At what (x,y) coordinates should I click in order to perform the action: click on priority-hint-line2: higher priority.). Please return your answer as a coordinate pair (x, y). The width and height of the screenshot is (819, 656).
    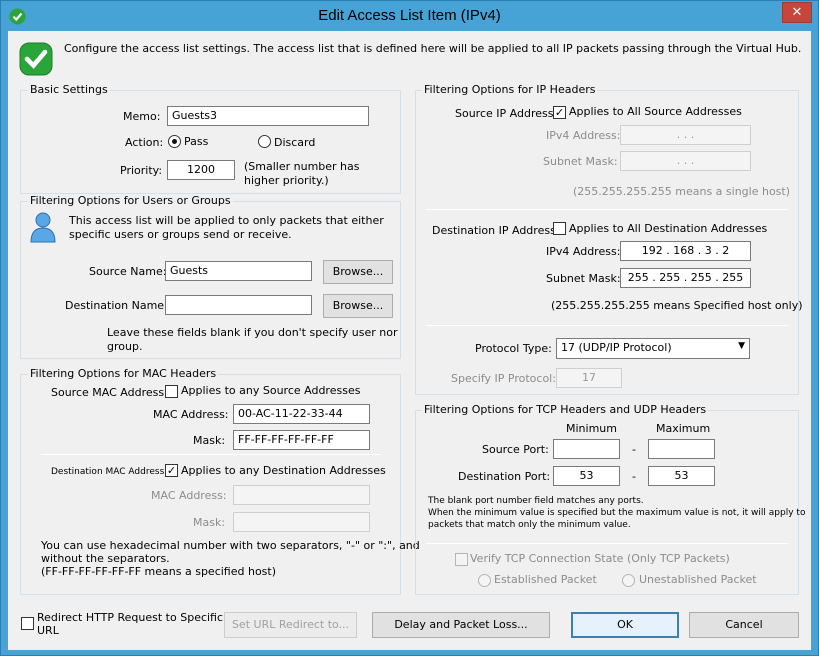
    Looking at the image, I should click on (286, 180).